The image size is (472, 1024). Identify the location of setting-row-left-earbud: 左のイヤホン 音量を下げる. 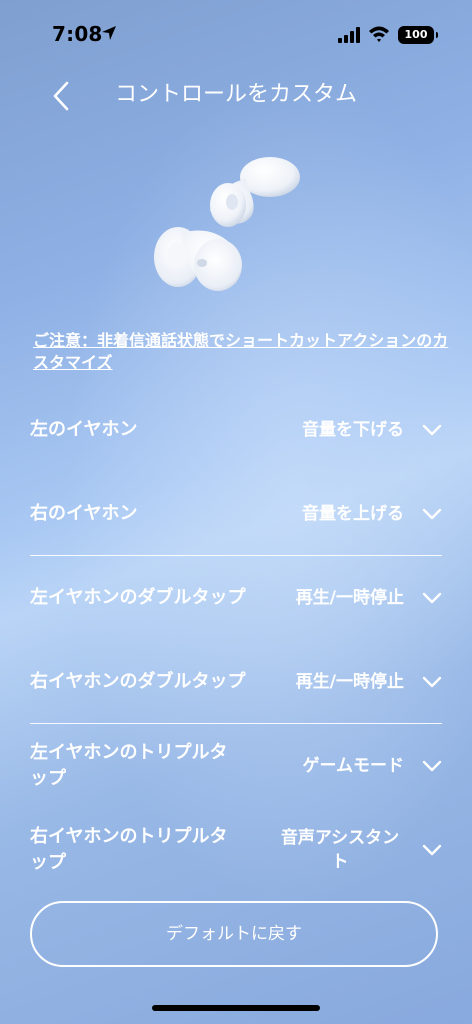
(236, 430).